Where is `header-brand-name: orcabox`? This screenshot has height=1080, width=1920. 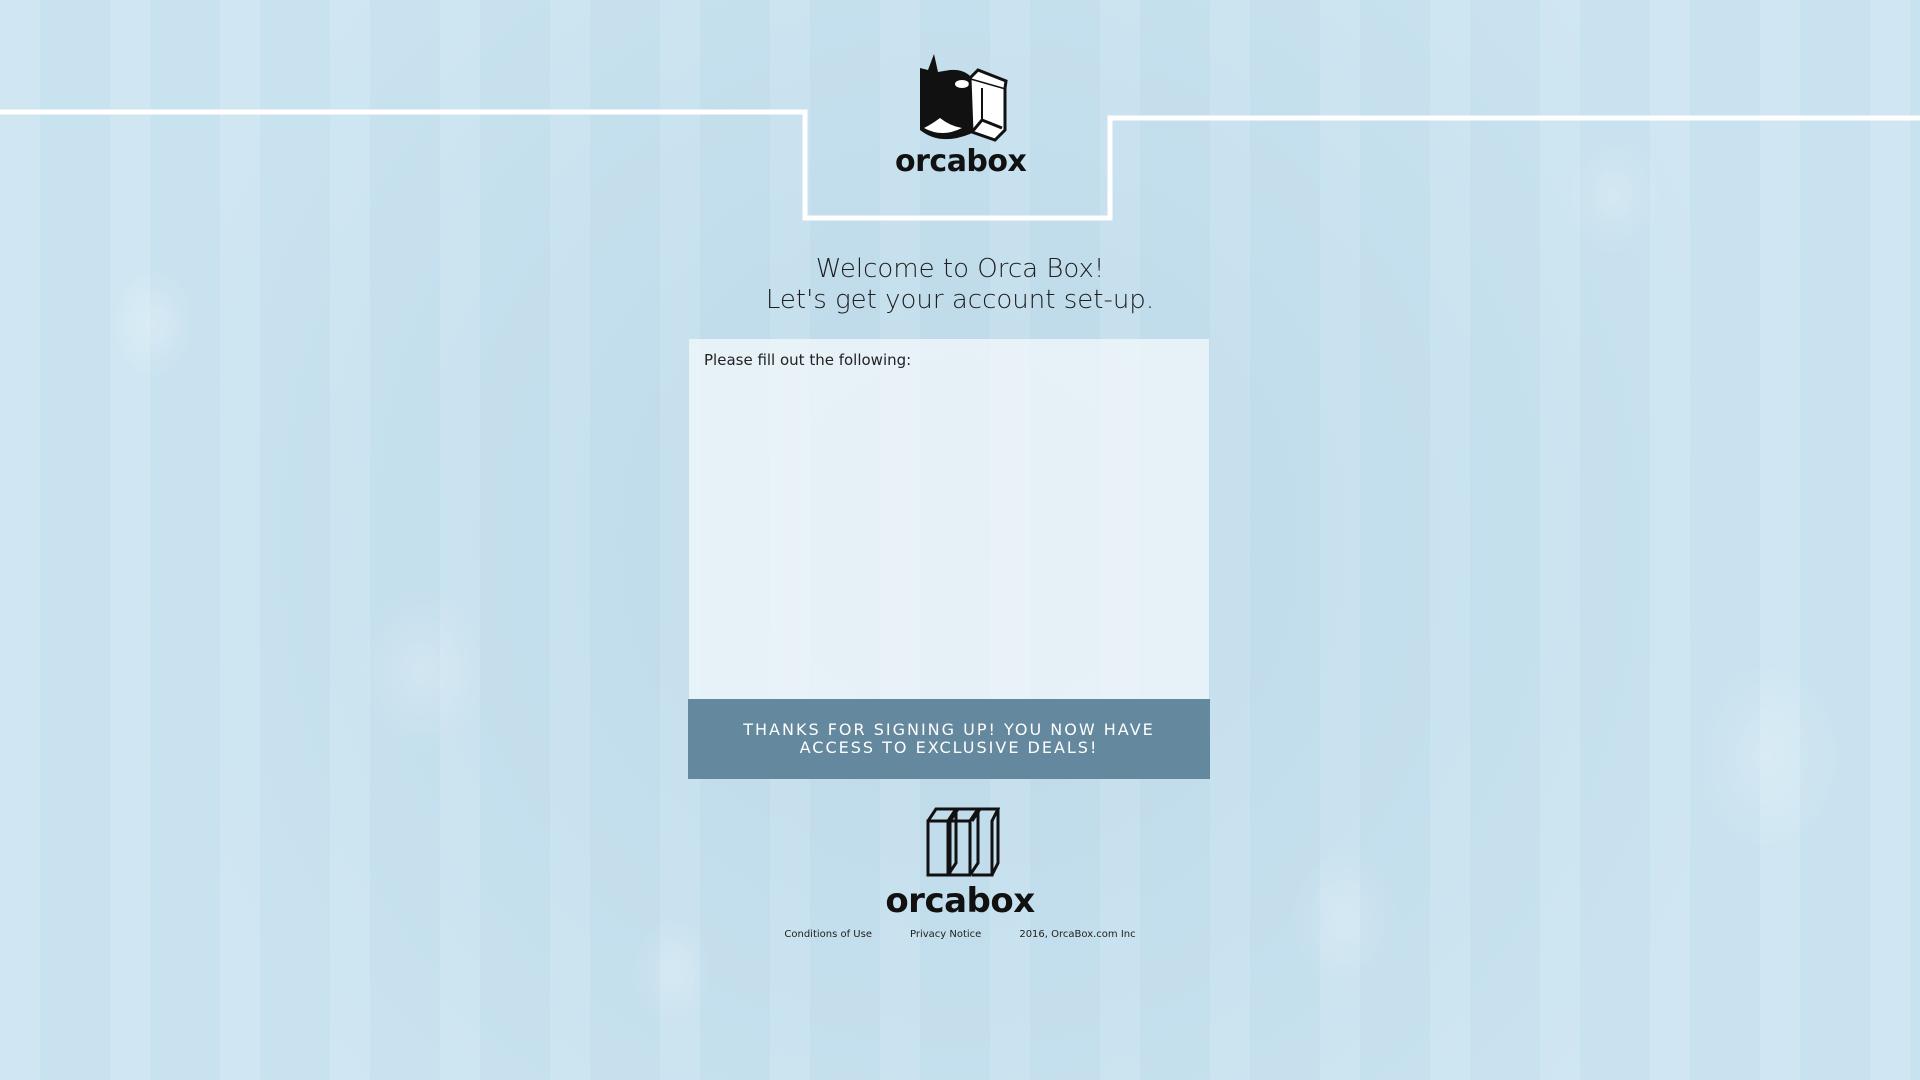
header-brand-name: orcabox is located at coordinates (961, 161).